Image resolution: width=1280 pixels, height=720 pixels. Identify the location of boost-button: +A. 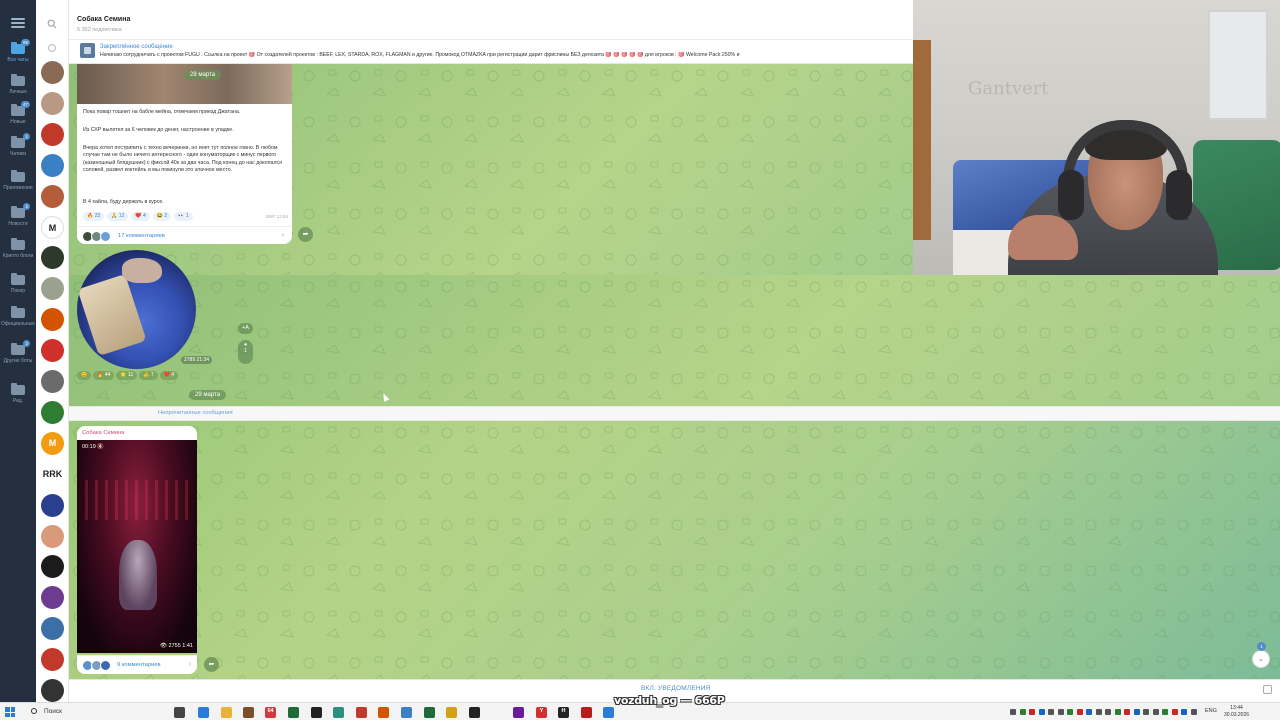
(245, 328).